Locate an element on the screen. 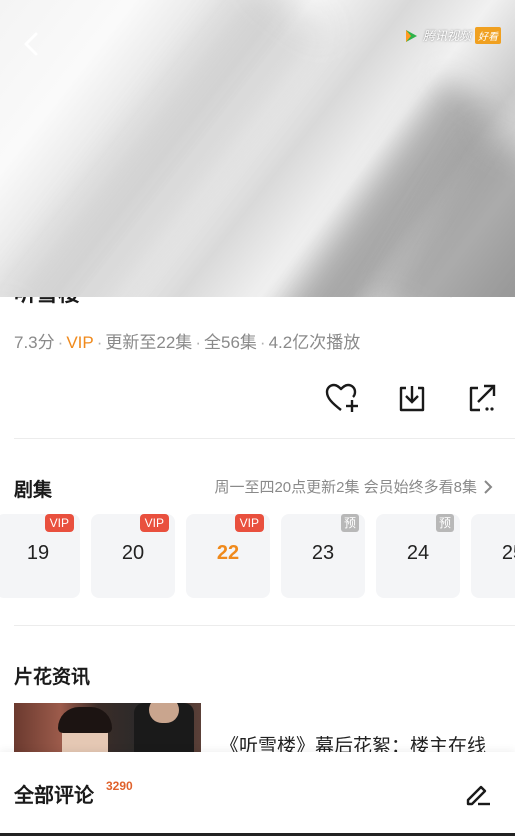  episode-number: 25 is located at coordinates (508, 553).